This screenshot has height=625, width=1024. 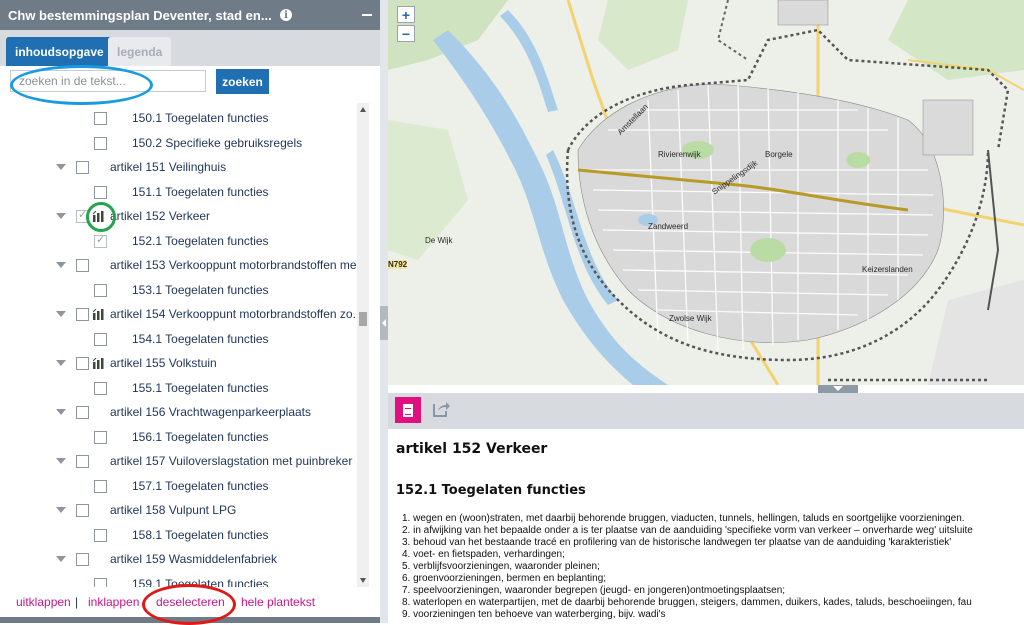 What do you see at coordinates (178, 388) in the screenshot?
I see `tree-section-row: 155.1 Toegelaten functies` at bounding box center [178, 388].